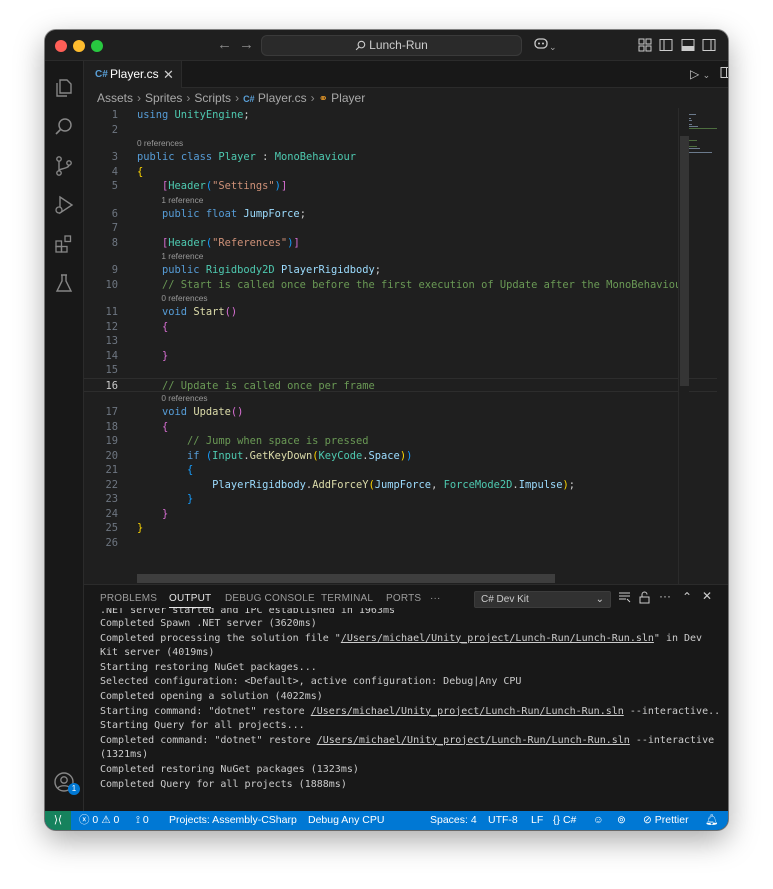 This screenshot has height=889, width=773. What do you see at coordinates (400, 327) in the screenshot?
I see `code-line: 12 {` at bounding box center [400, 327].